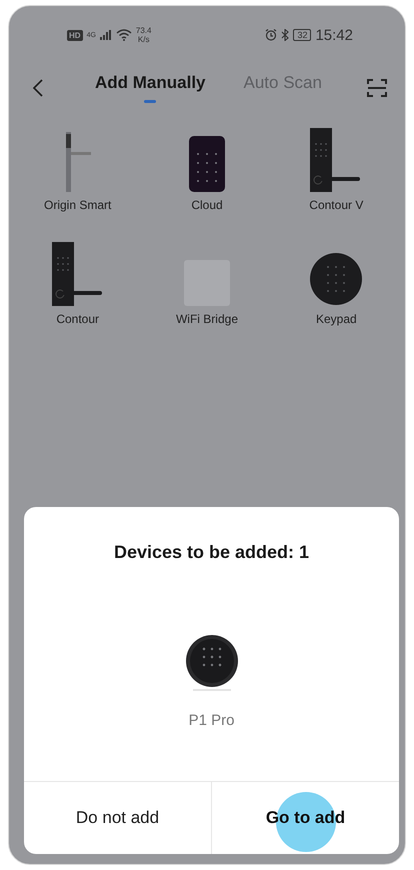 This screenshot has height=870, width=414. I want to click on device-name: Cloud, so click(207, 205).